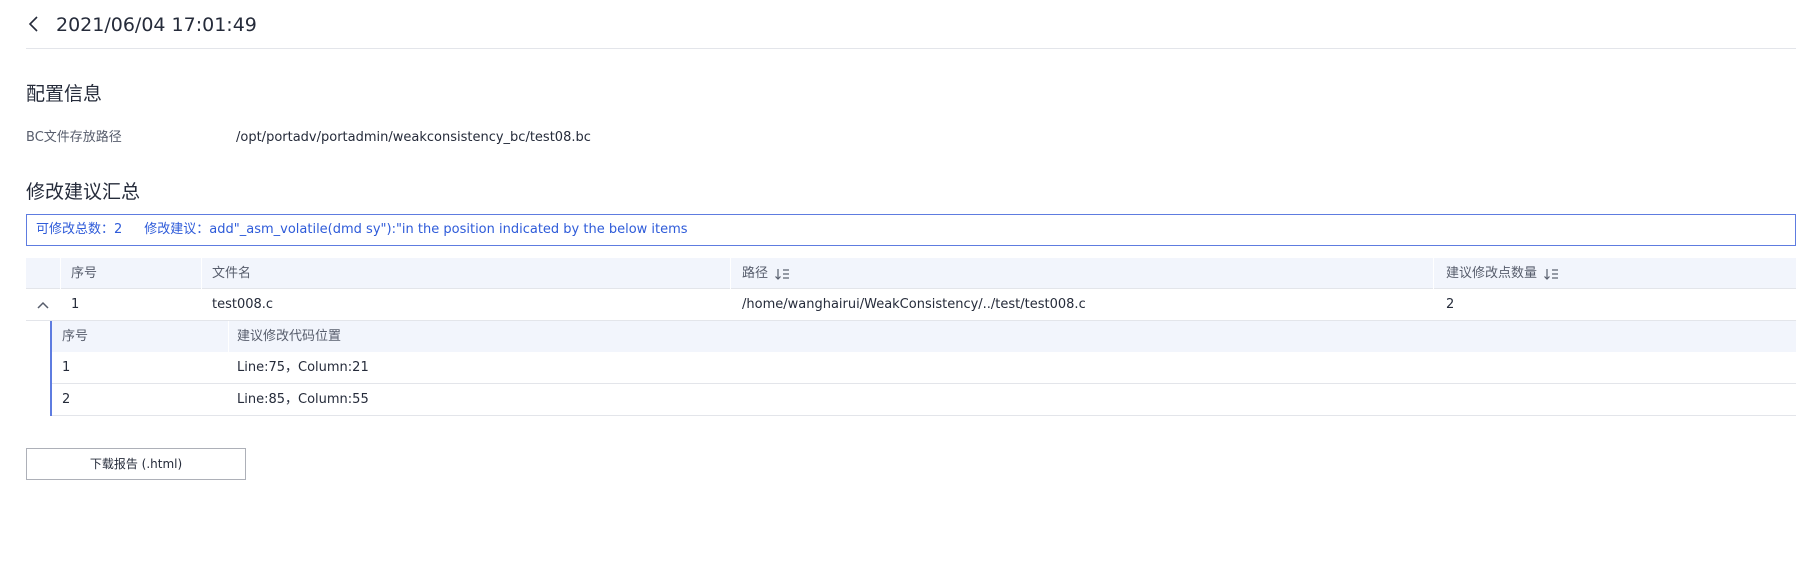 This screenshot has width=1817, height=575. What do you see at coordinates (74, 137) in the screenshot?
I see `bc-path-label: BC文件存放路径` at bounding box center [74, 137].